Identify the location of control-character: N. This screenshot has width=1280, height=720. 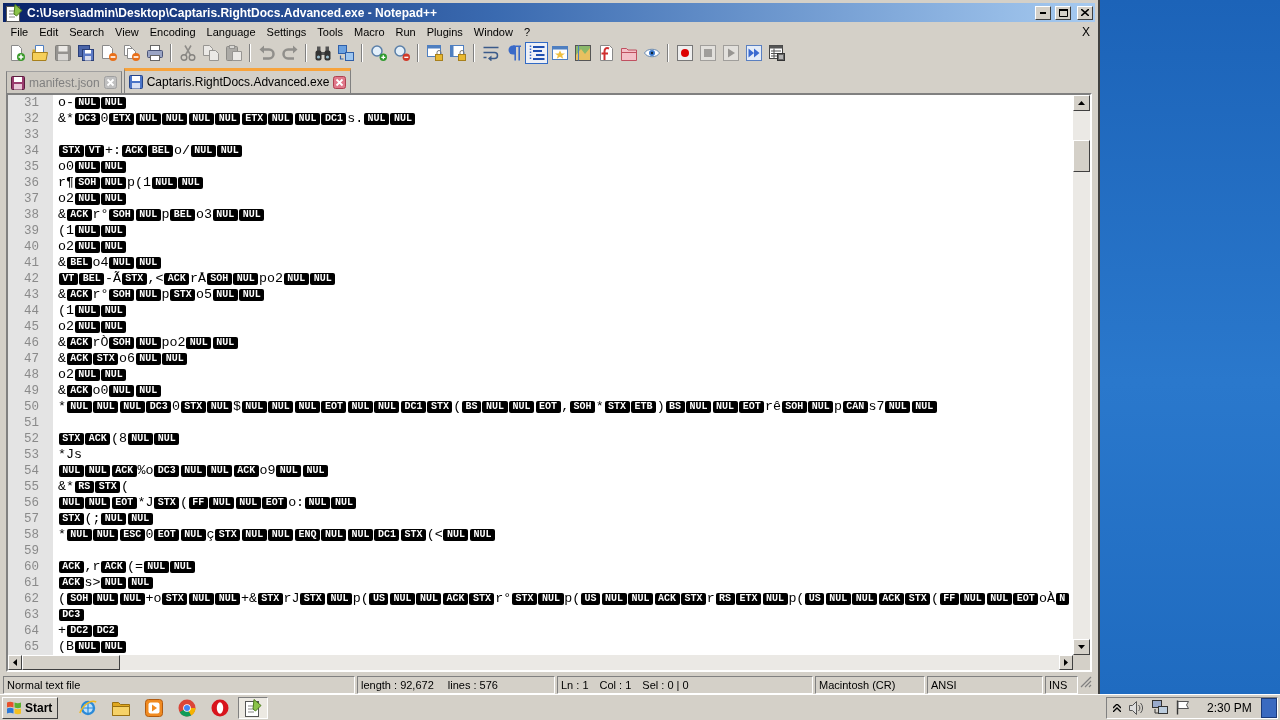
(1062, 599).